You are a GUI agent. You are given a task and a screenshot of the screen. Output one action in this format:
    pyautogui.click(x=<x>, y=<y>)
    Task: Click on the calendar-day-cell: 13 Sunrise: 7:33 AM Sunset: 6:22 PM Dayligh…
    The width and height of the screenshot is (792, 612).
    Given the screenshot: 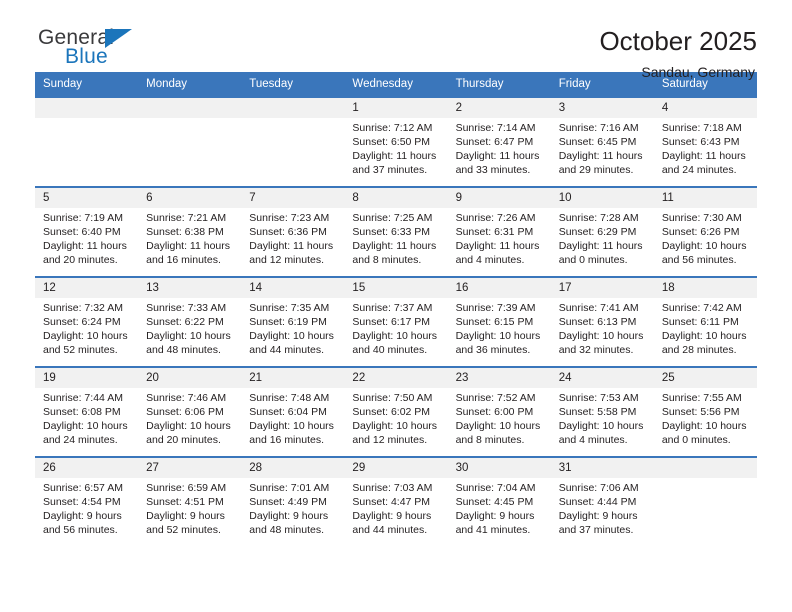 What is the action you would take?
    pyautogui.click(x=190, y=321)
    